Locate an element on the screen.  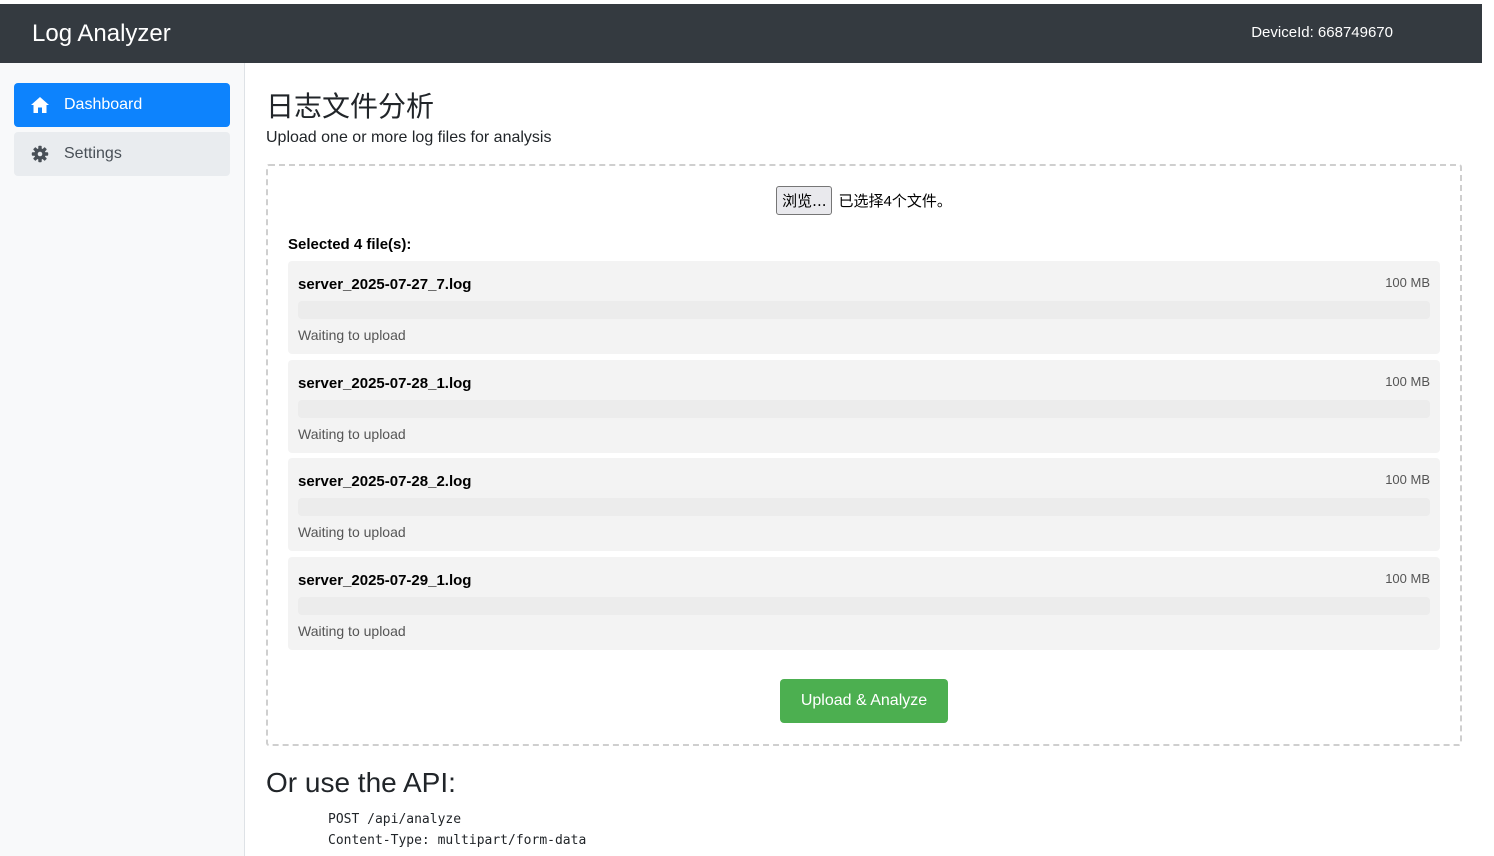
api-code-line: Content-Type: multipart/form-data is located at coordinates (457, 840).